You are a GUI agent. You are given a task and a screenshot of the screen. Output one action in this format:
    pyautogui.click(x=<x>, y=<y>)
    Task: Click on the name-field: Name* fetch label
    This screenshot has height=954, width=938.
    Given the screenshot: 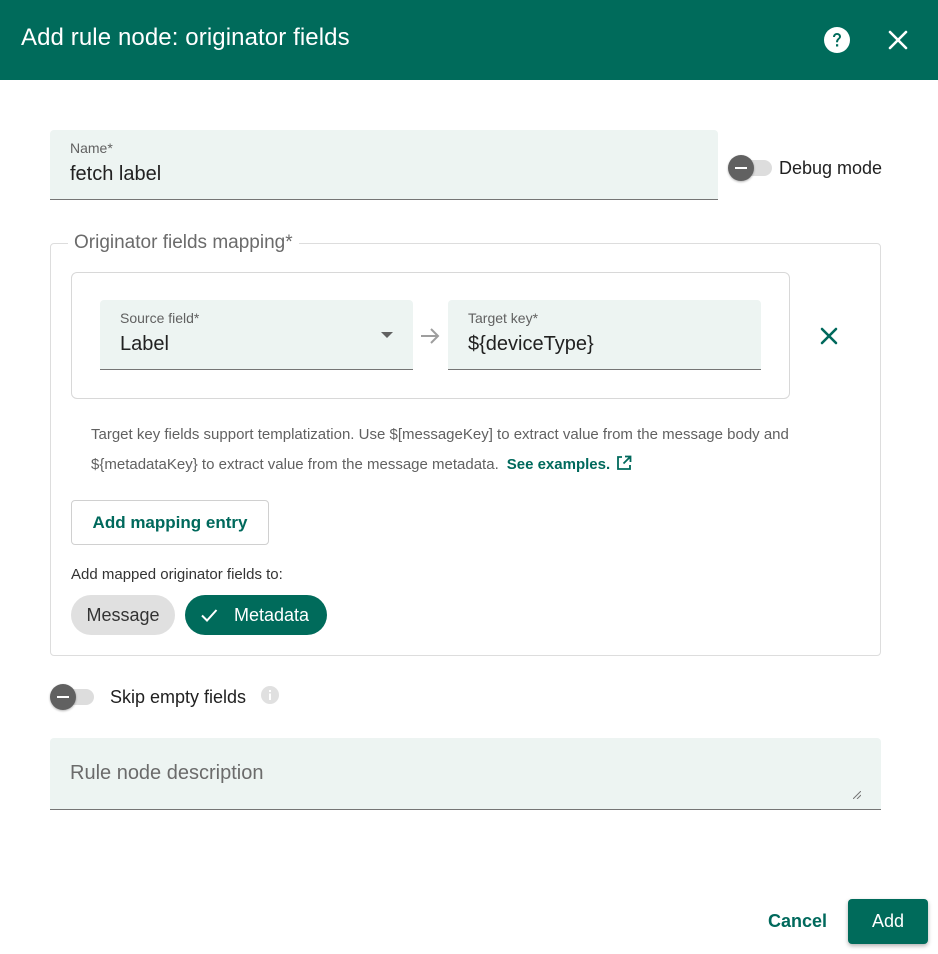 What is the action you would take?
    pyautogui.click(x=384, y=165)
    